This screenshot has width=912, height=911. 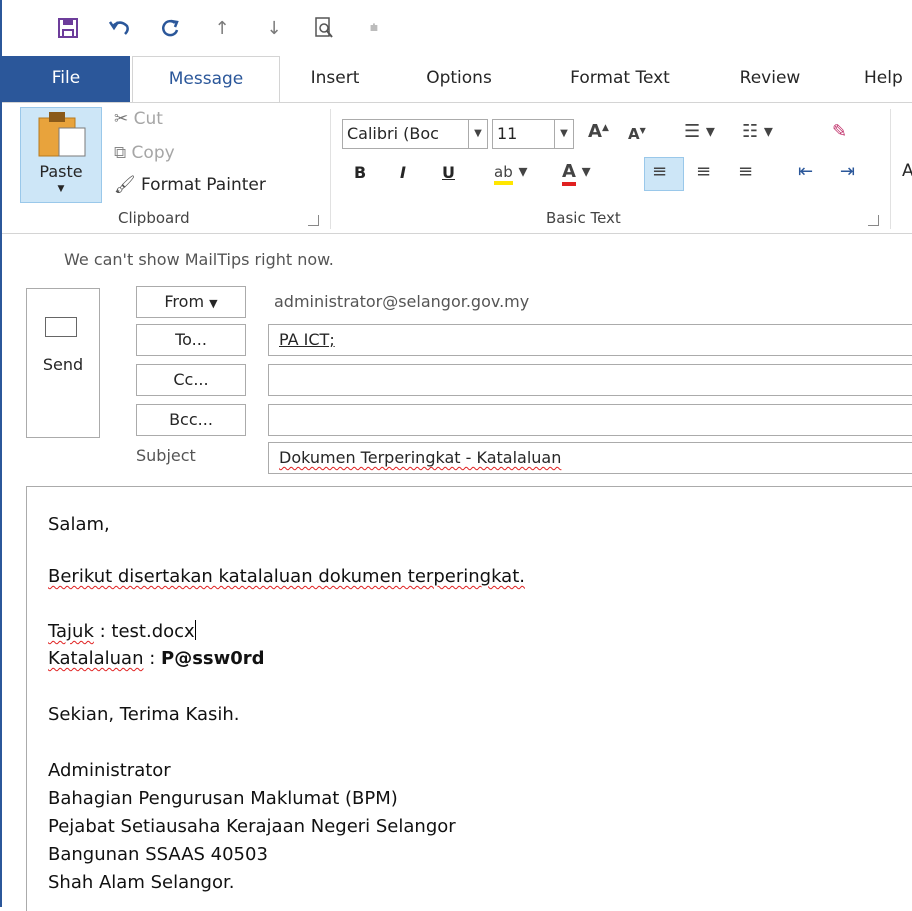 What do you see at coordinates (109, 770) in the screenshot?
I see `signature-line: Administrator` at bounding box center [109, 770].